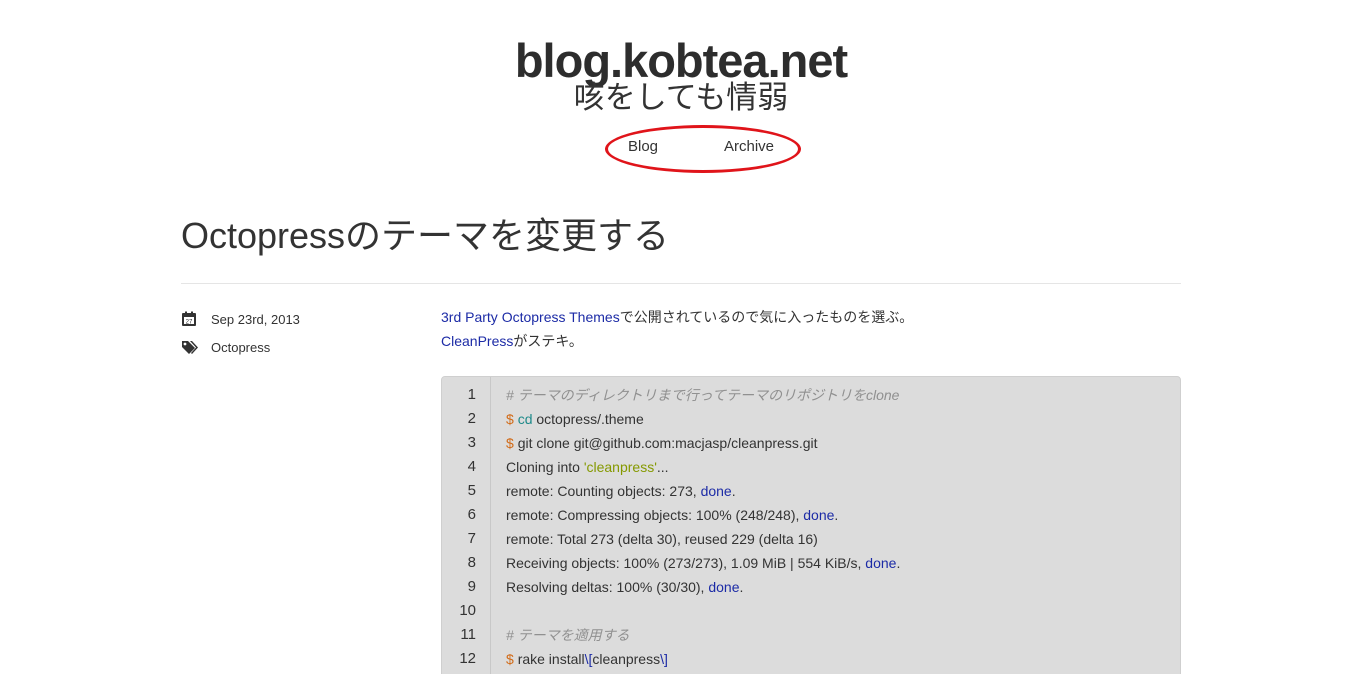 Image resolution: width=1362 pixels, height=674 pixels. I want to click on line-number: 5, so click(471, 490).